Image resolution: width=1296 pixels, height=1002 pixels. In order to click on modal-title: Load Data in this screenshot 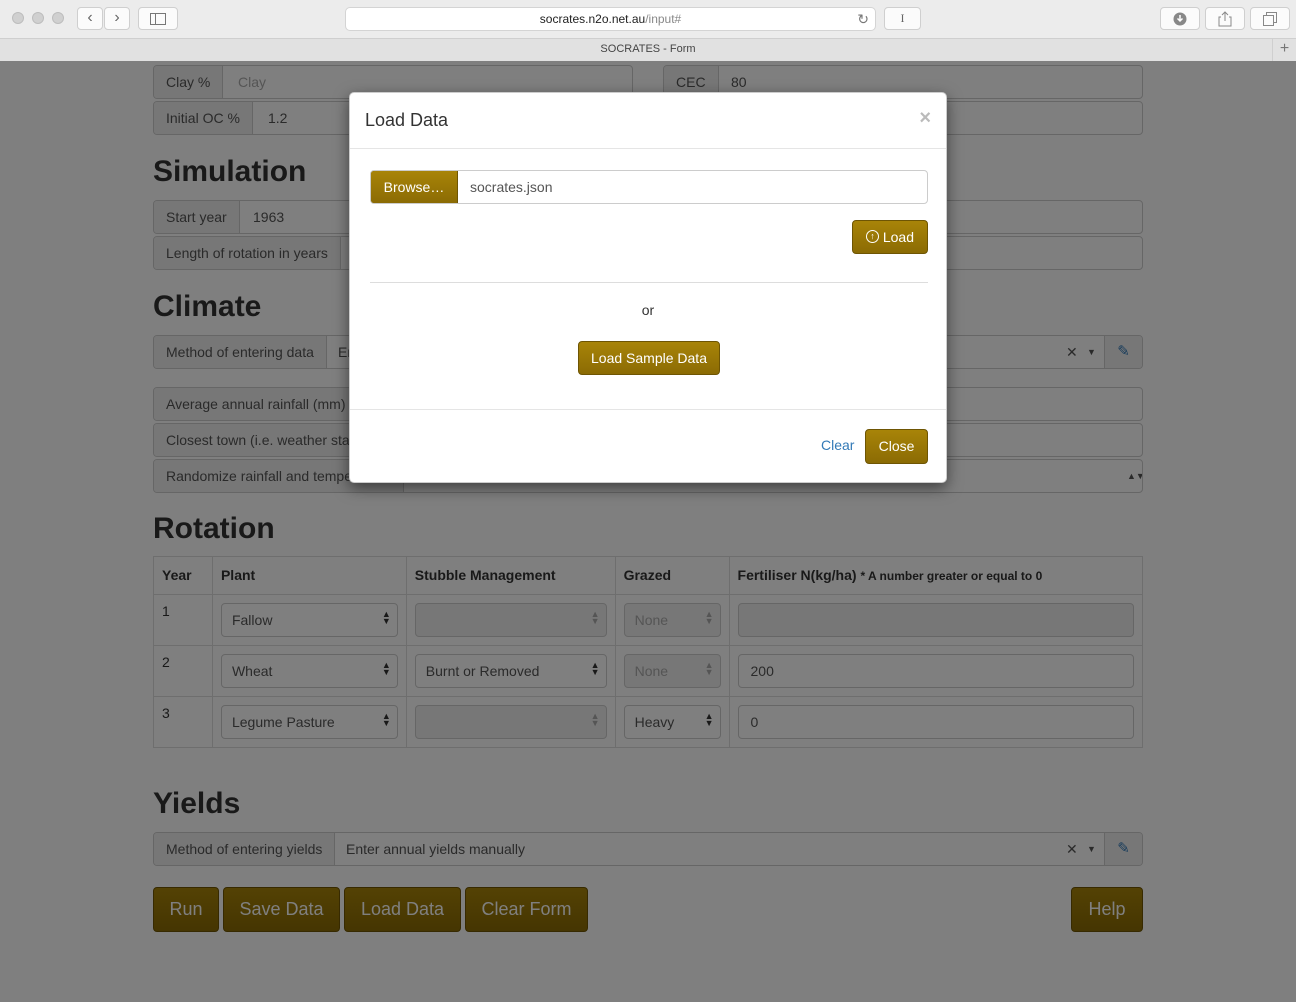, I will do `click(407, 120)`.